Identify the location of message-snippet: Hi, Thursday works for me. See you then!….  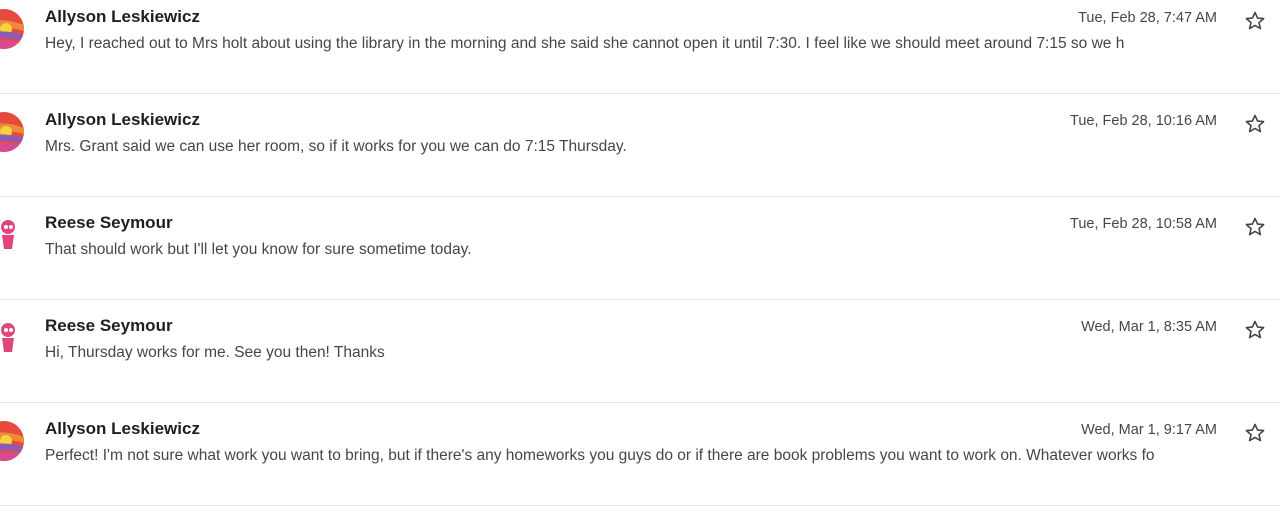
(215, 352).